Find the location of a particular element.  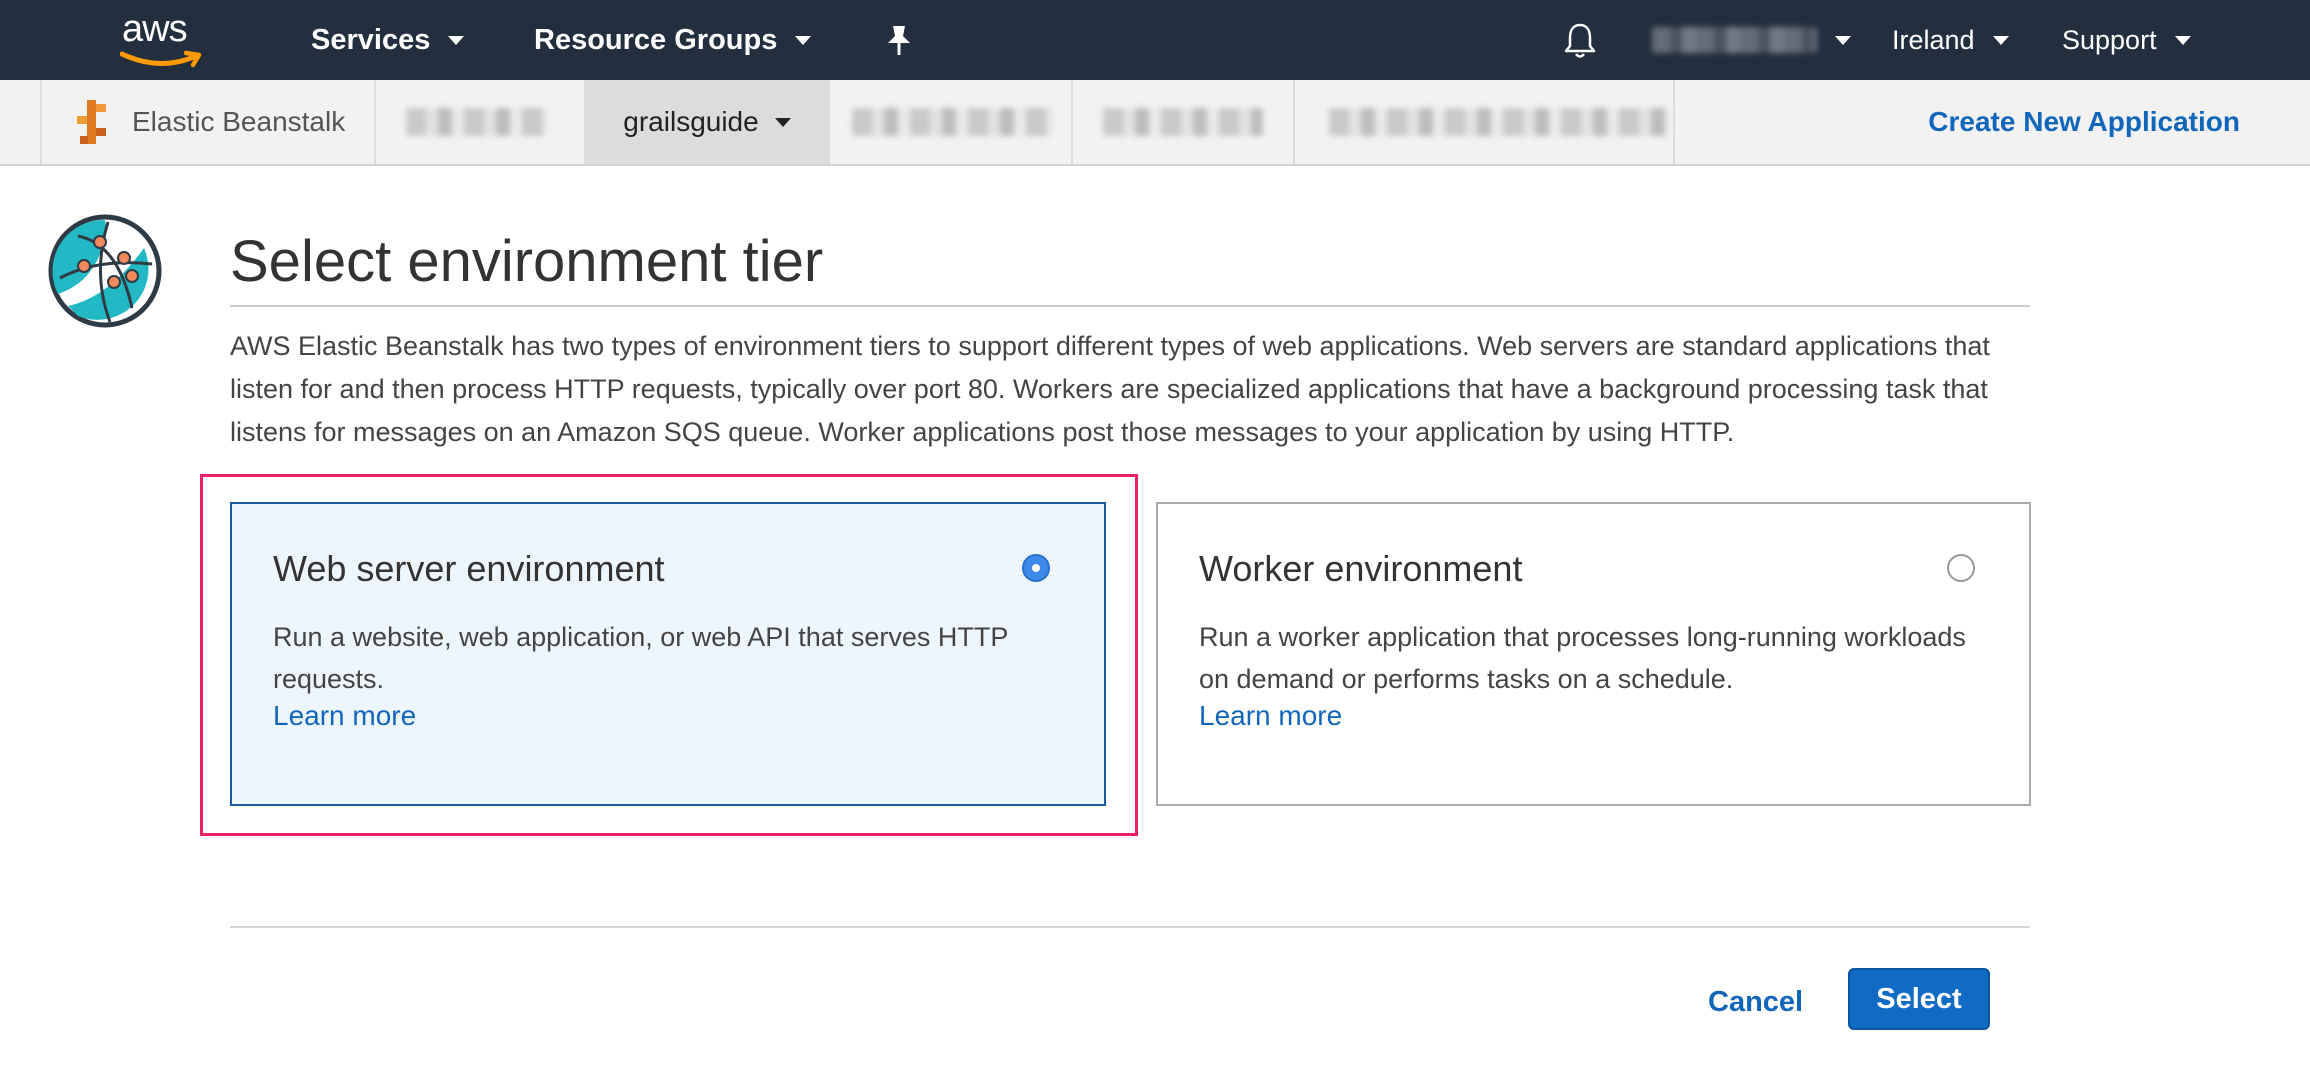

resource-groups-menu: Resource Groups is located at coordinates (673, 40).